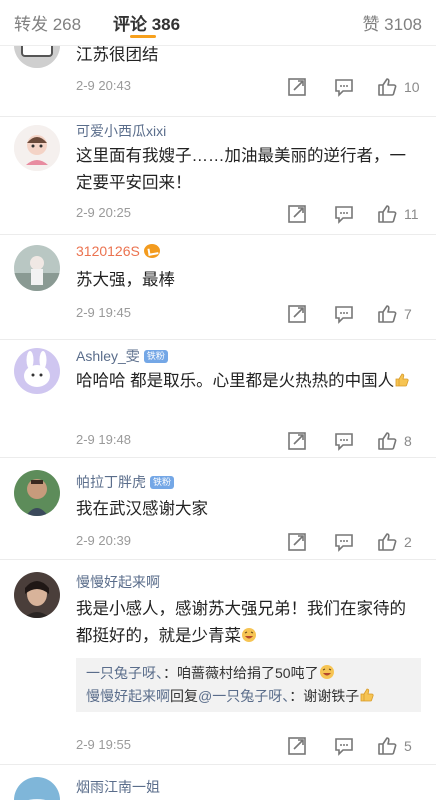 Image resolution: width=436 pixels, height=800 pixels. Describe the element at coordinates (103, 85) in the screenshot. I see `comment-time: 2-9 20:43` at that location.